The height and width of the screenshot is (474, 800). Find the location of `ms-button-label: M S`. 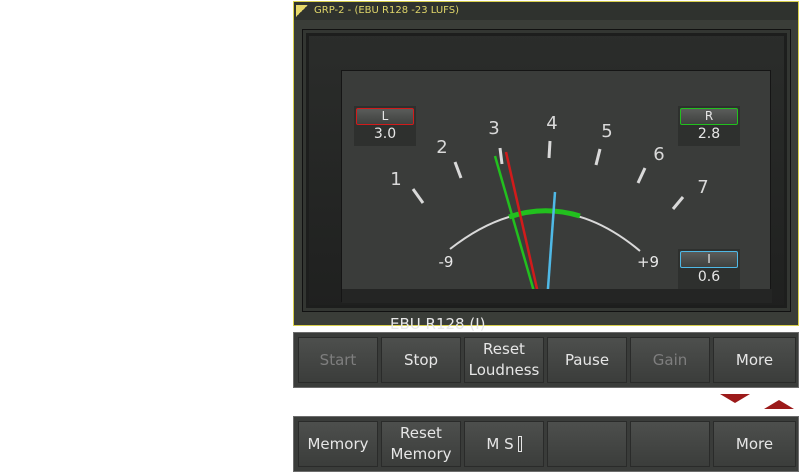

ms-button-label: M S is located at coordinates (500, 443).